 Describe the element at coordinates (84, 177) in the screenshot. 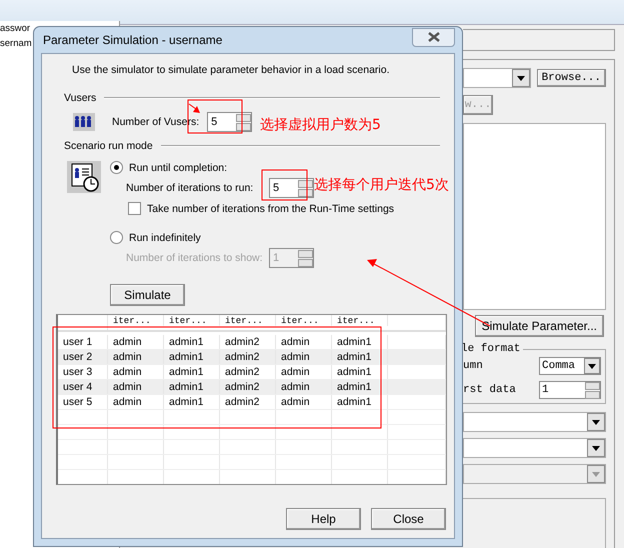

I see `scenario-clock-icon` at that location.